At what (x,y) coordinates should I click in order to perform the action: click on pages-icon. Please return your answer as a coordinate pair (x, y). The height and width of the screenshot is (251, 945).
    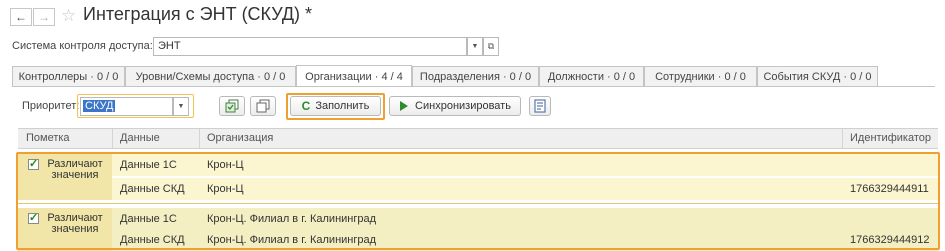
    Looking at the image, I should click on (263, 106).